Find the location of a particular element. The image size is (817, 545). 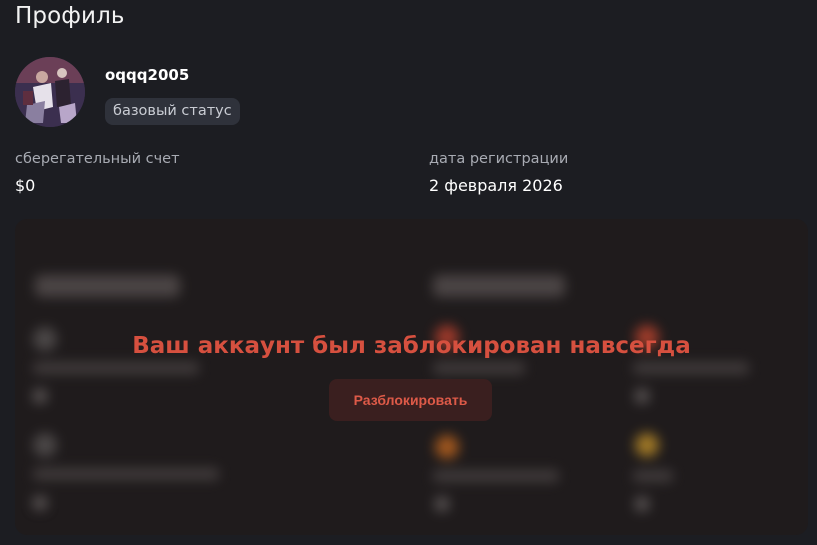

registration-date-label: дата регистрации is located at coordinates (499, 159).